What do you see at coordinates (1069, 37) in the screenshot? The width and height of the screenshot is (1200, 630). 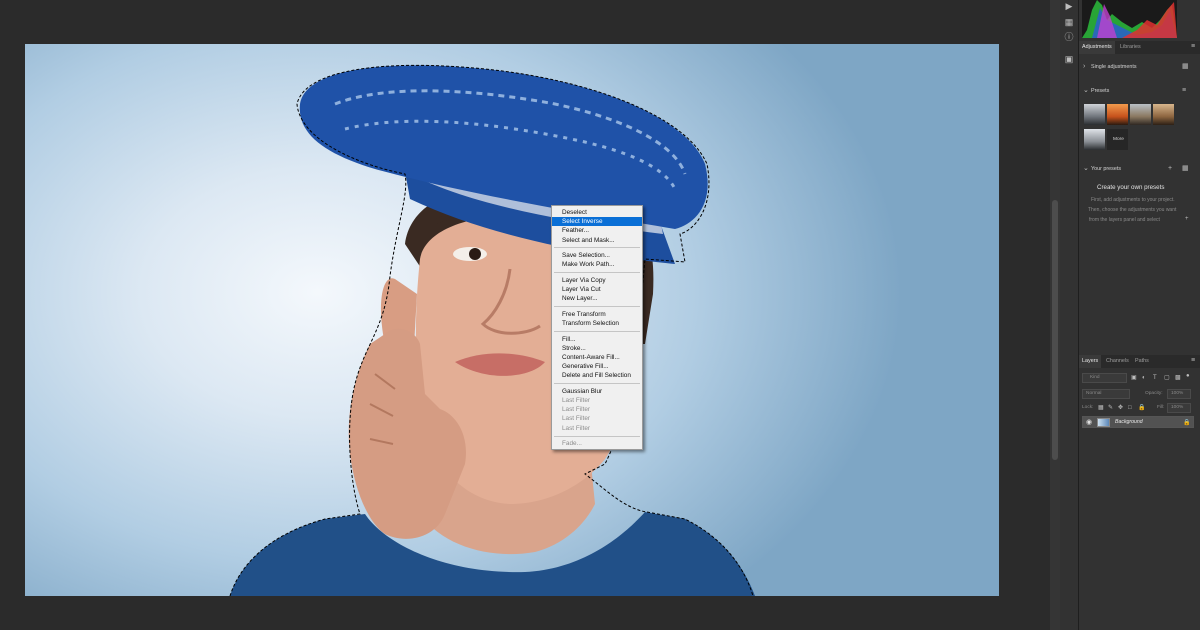 I see `info-icon: ⓘ` at bounding box center [1069, 37].